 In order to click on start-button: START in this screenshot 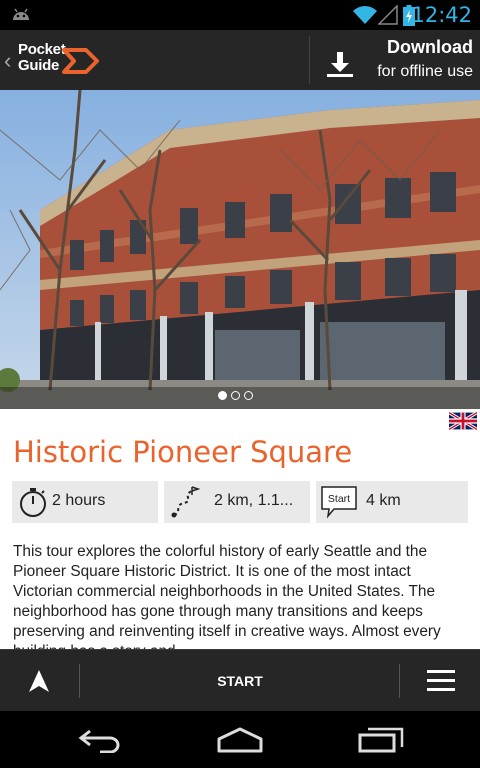, I will do `click(240, 681)`.